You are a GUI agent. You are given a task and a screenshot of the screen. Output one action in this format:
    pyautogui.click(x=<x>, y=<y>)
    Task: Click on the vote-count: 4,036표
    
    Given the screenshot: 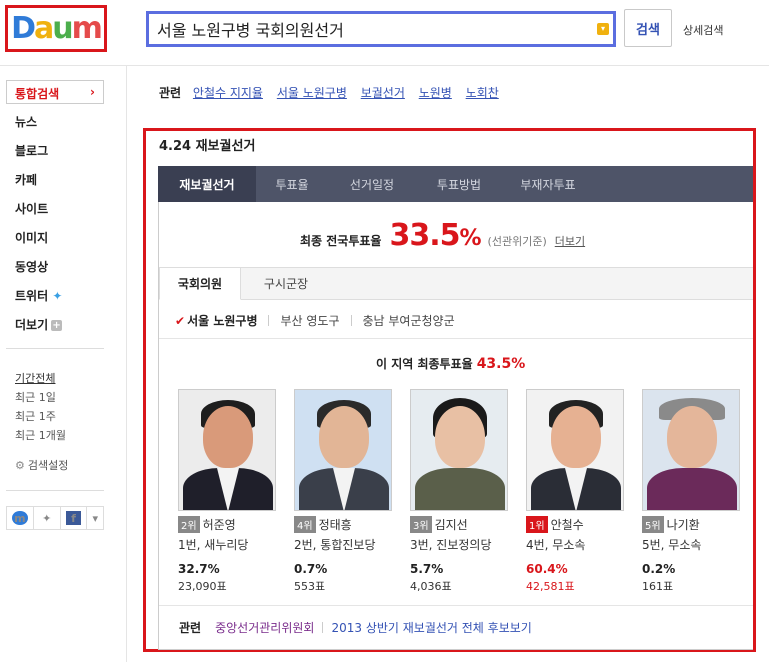 What is the action you would take?
    pyautogui.click(x=431, y=586)
    